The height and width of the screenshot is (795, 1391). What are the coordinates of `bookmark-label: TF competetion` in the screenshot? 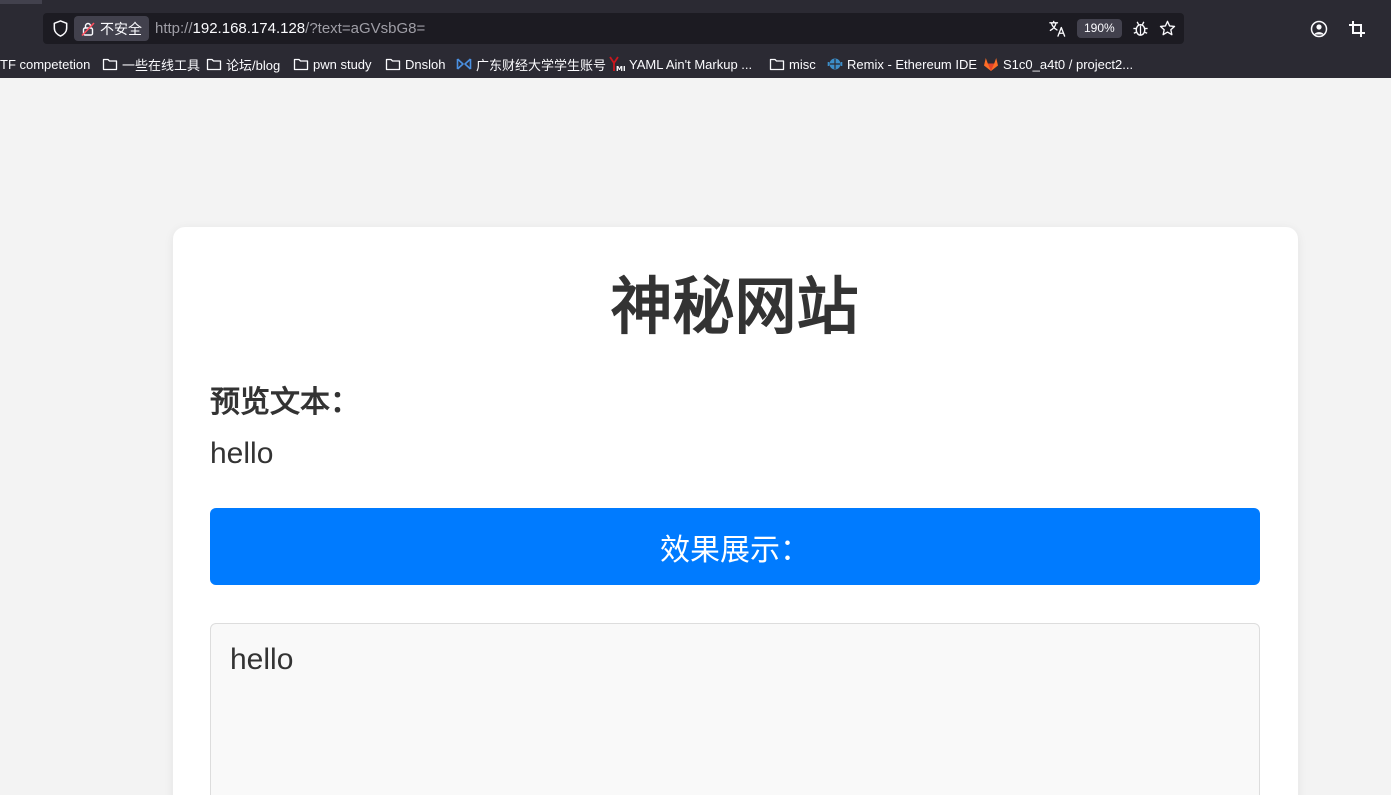 It's located at (45, 64).